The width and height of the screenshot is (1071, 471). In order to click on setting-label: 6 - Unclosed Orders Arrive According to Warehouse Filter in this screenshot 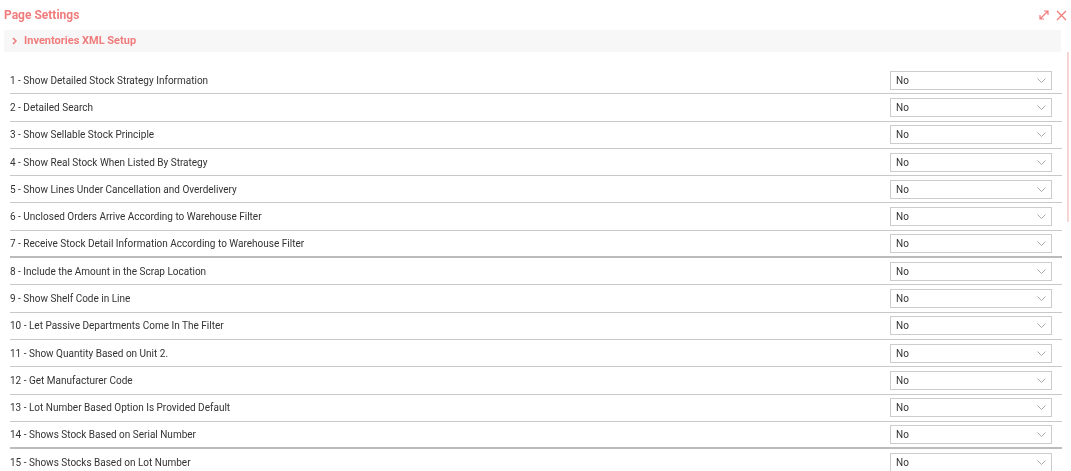, I will do `click(136, 217)`.